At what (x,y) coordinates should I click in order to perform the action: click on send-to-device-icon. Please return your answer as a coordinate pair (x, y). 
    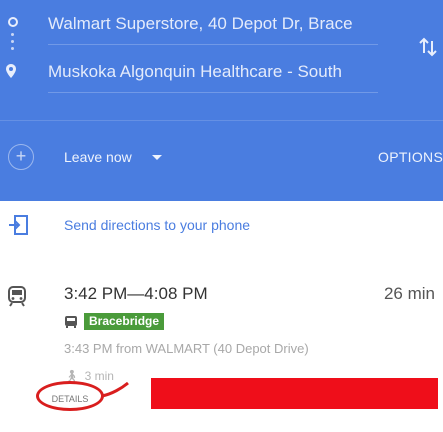
    Looking at the image, I should click on (18, 225).